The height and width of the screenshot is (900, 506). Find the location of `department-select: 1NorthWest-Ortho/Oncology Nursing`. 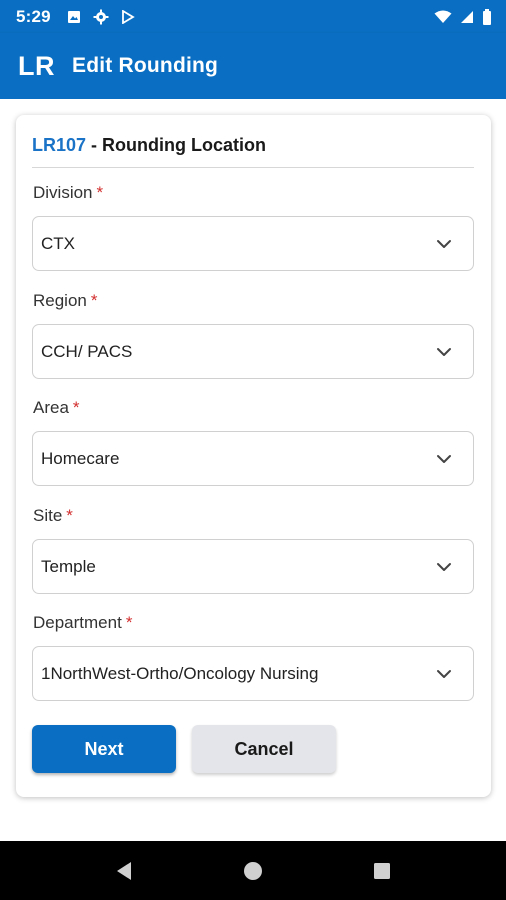

department-select: 1NorthWest-Ortho/Oncology Nursing is located at coordinates (253, 673).